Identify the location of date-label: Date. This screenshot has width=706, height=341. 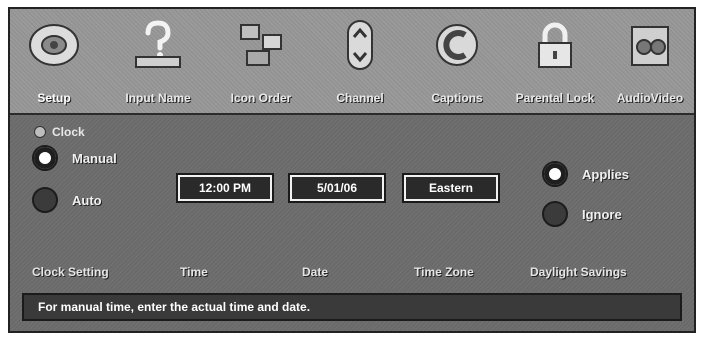
(315, 272).